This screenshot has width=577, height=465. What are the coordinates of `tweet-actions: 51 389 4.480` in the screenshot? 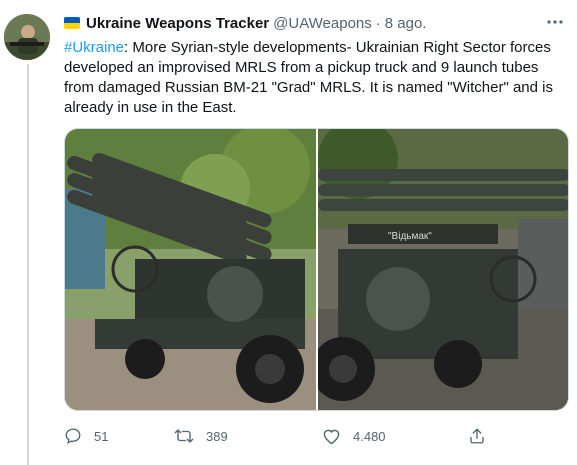 It's located at (299, 436).